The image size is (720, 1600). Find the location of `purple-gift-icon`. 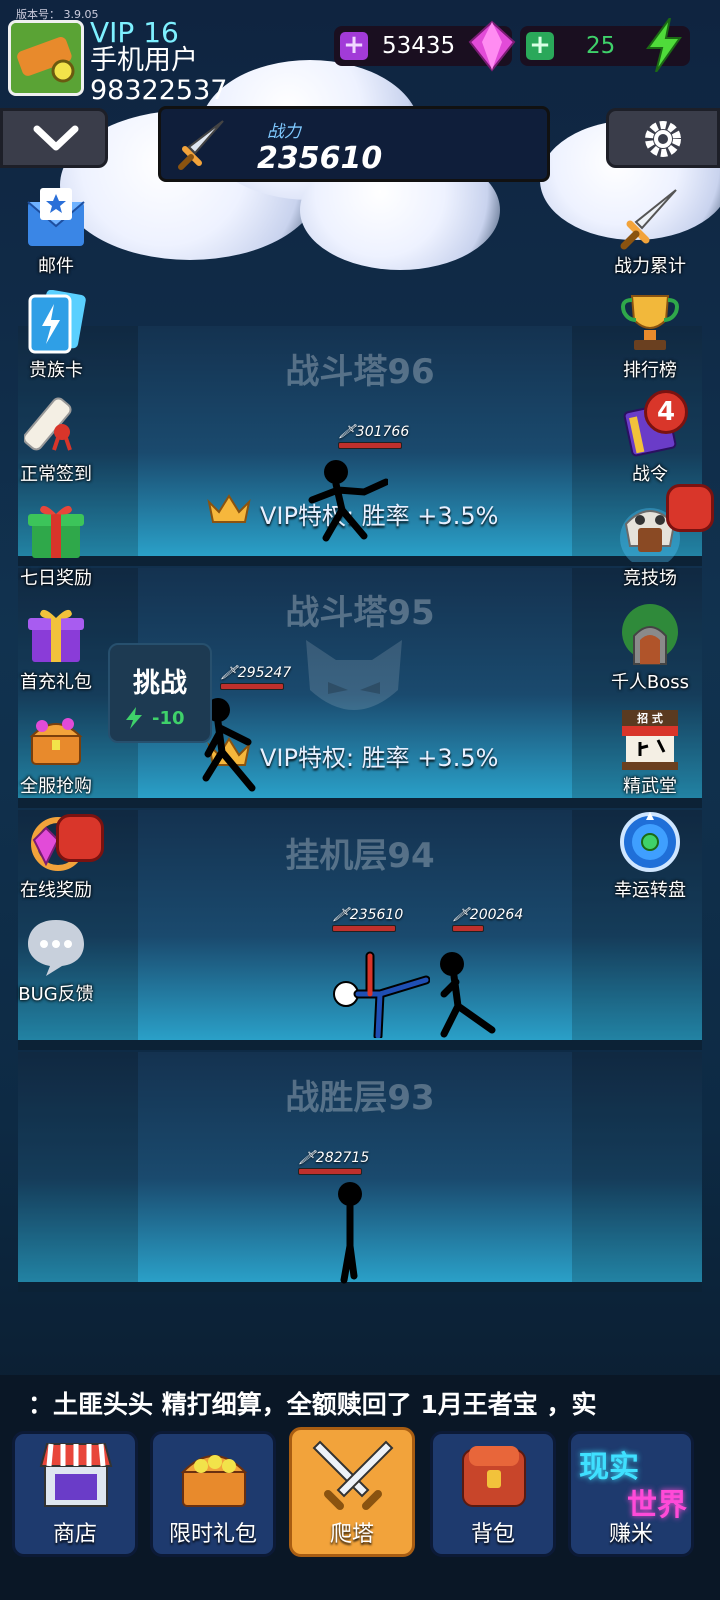

purple-gift-icon is located at coordinates (56, 635).